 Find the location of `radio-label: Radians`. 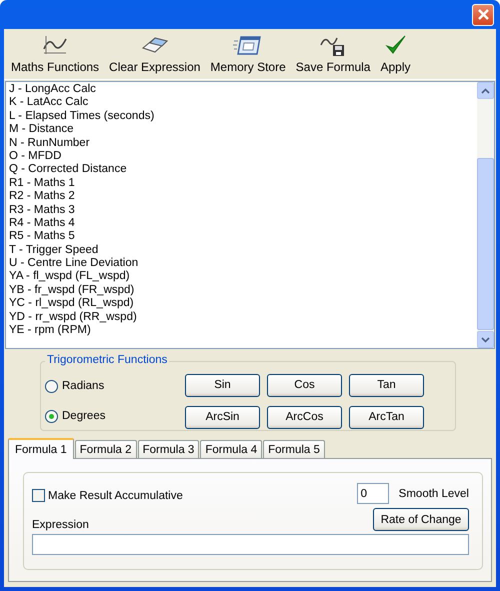

radio-label: Radians is located at coordinates (83, 386).